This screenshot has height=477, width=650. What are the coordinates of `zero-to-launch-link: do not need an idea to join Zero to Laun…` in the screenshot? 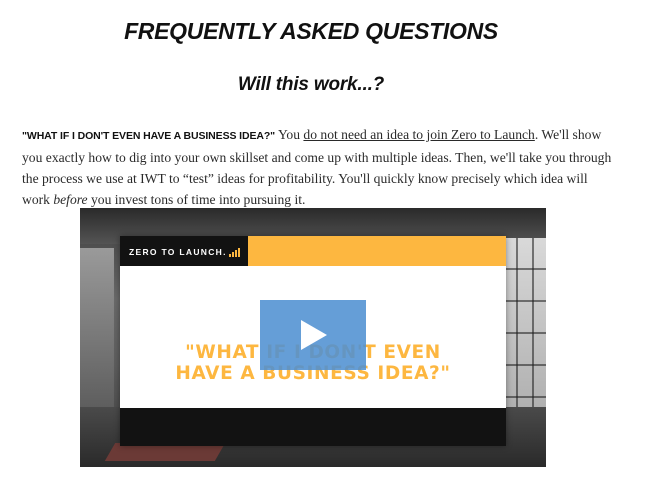 It's located at (418, 134).